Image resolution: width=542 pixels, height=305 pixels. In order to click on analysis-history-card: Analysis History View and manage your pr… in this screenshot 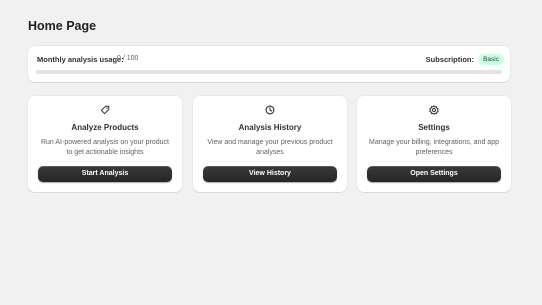, I will do `click(270, 144)`.